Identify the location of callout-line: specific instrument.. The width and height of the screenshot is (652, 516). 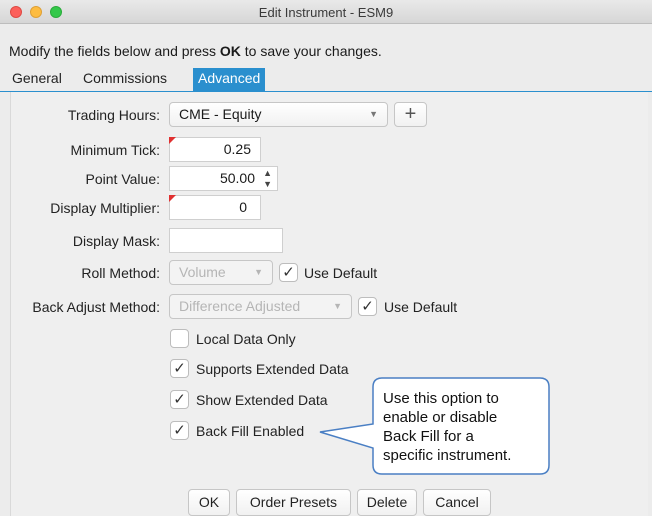
(447, 455).